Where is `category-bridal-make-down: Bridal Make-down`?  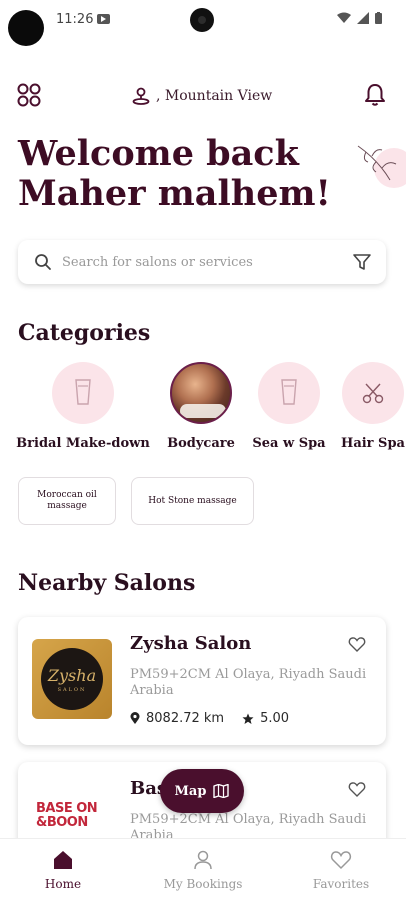
category-bridal-make-down: Bridal Make-down is located at coordinates (83, 406).